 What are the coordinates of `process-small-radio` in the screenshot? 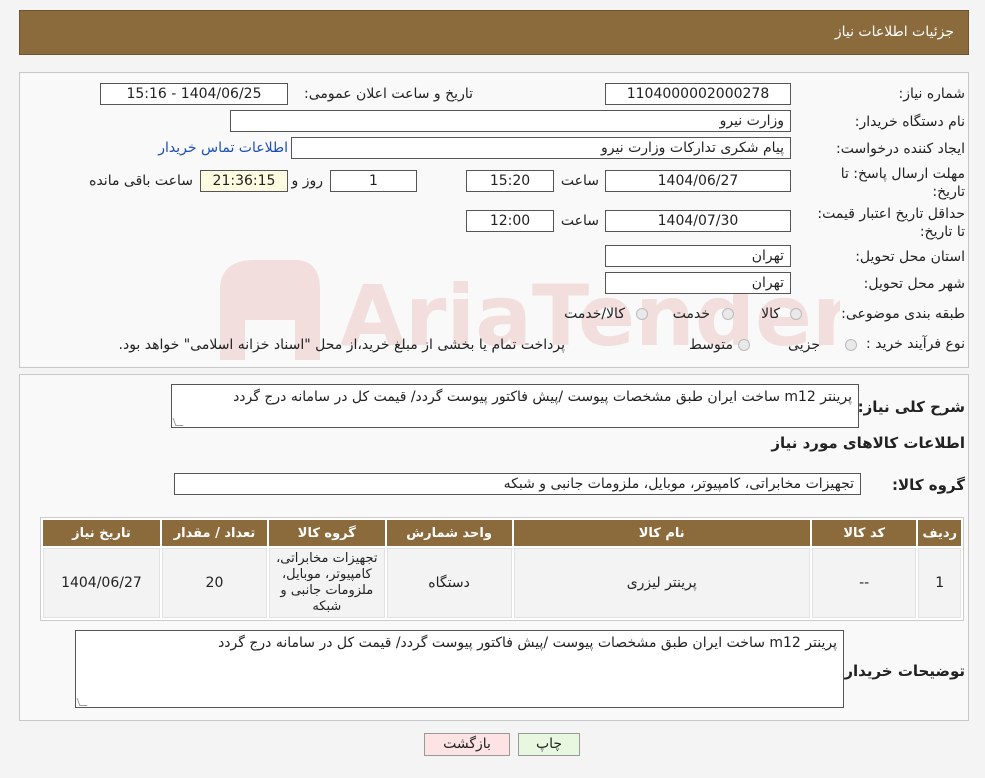 It's located at (851, 345).